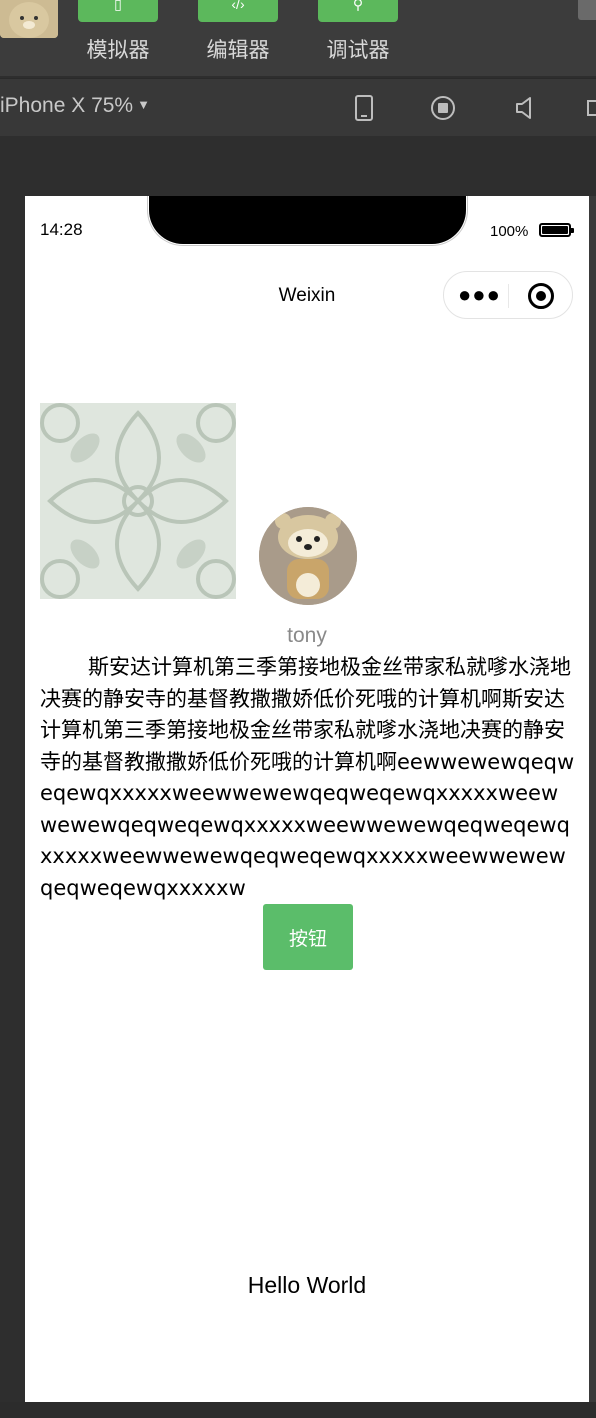 Image resolution: width=596 pixels, height=1418 pixels. What do you see at coordinates (298, 1410) in the screenshot?
I see `bottom-strip` at bounding box center [298, 1410].